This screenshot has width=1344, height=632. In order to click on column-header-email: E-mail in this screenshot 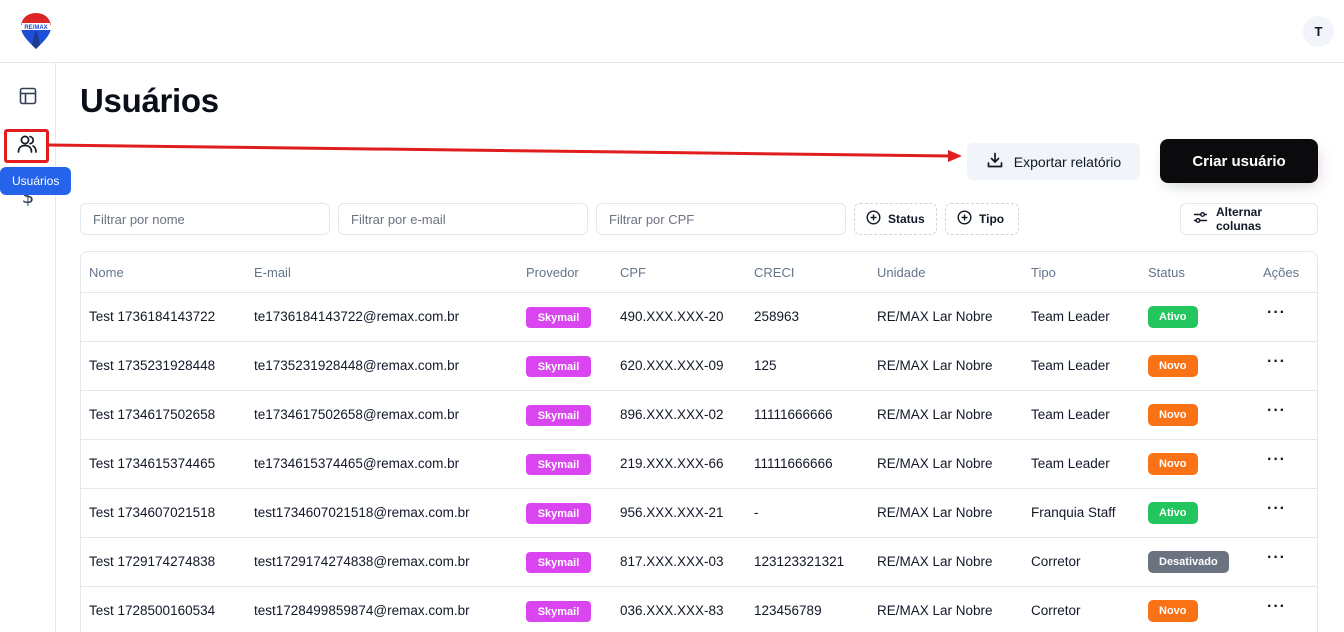, I will do `click(272, 272)`.